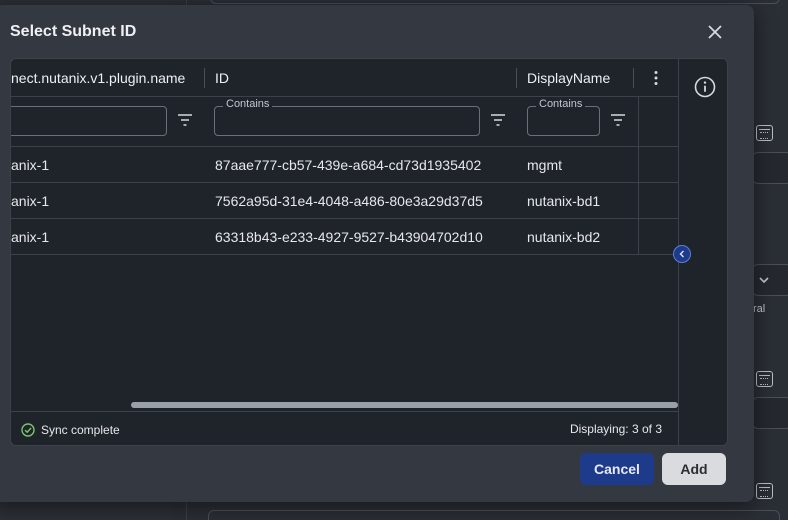 The image size is (788, 520). Describe the element at coordinates (347, 121) in the screenshot. I see `filter-input-id` at that location.